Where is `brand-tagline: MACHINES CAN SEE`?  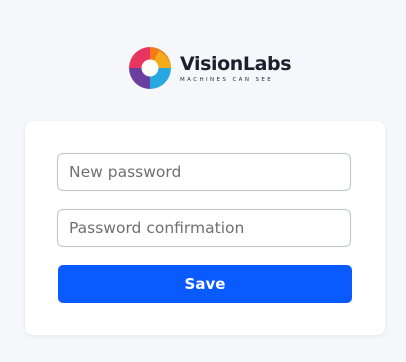 brand-tagline: MACHINES CAN SEE is located at coordinates (227, 79).